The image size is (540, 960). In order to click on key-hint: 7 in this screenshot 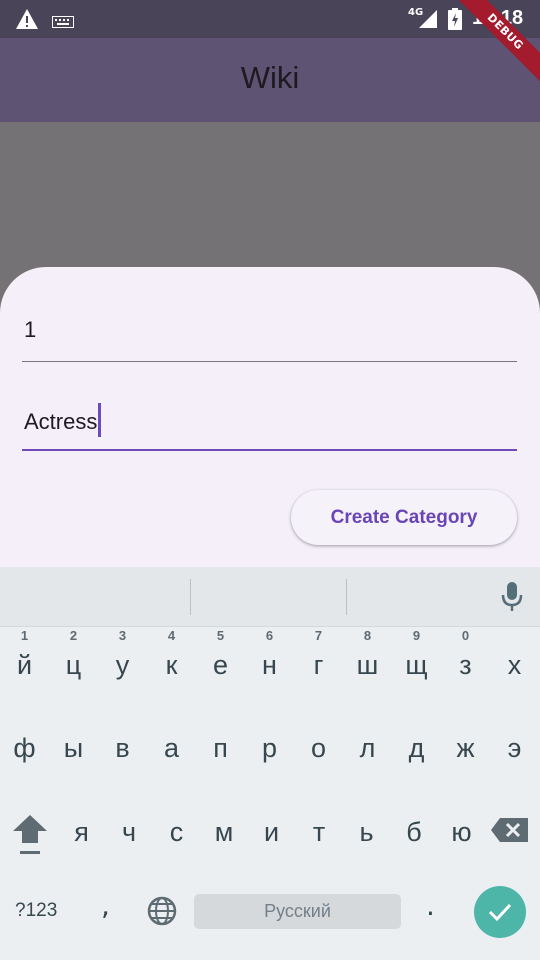, I will do `click(318, 635)`.